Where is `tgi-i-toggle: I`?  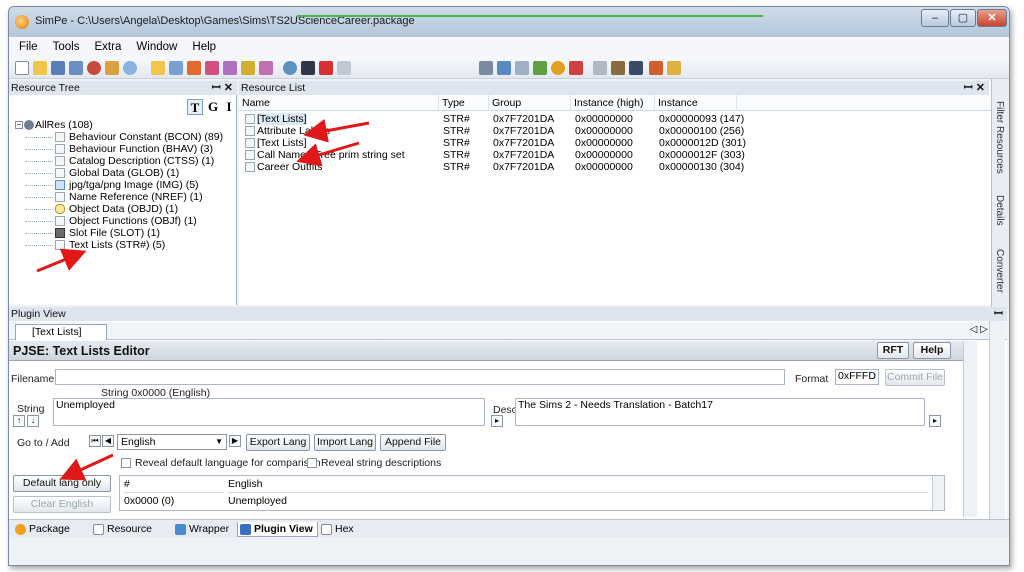
tgi-i-toggle: I is located at coordinates (229, 107).